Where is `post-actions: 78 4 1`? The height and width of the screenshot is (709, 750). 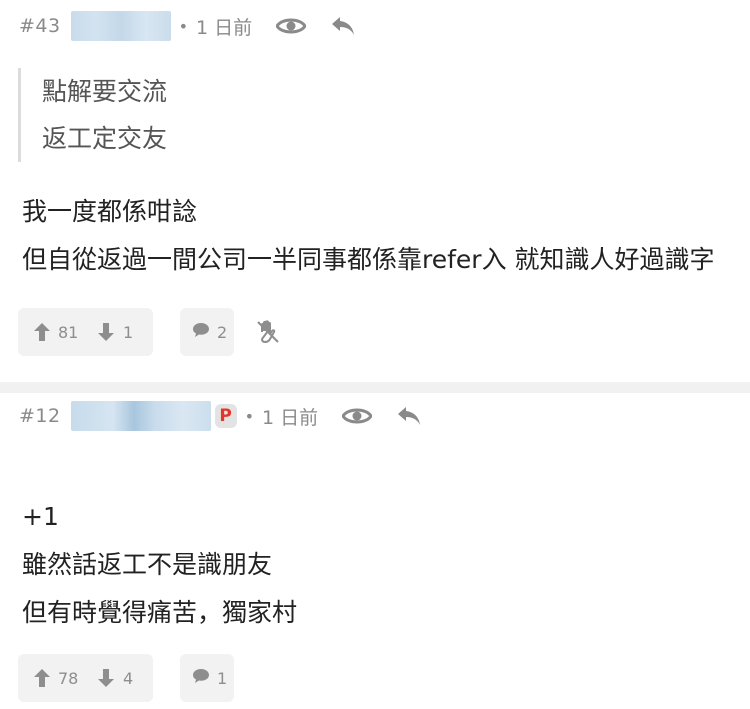 post-actions: 78 4 1 is located at coordinates (126, 678).